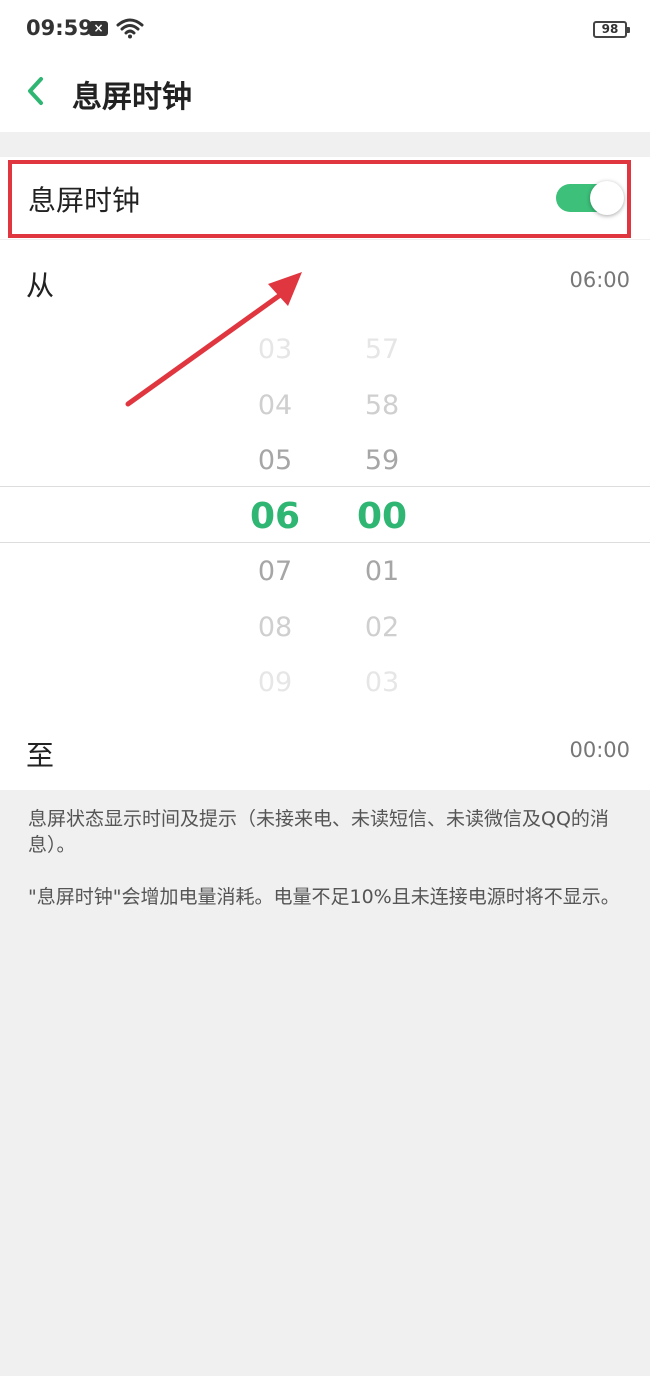 This screenshot has width=650, height=1376. What do you see at coordinates (382, 517) in the screenshot?
I see `minute-option: 00` at bounding box center [382, 517].